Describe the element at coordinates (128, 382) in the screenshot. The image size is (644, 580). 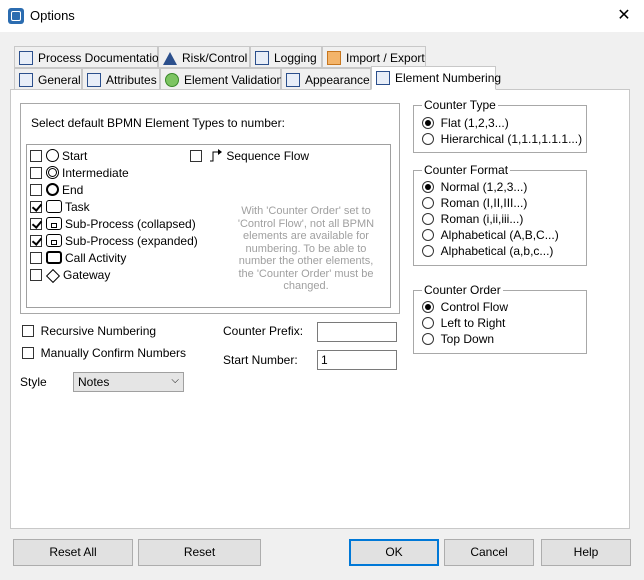
I see `style-select: Notes ⌵` at that location.